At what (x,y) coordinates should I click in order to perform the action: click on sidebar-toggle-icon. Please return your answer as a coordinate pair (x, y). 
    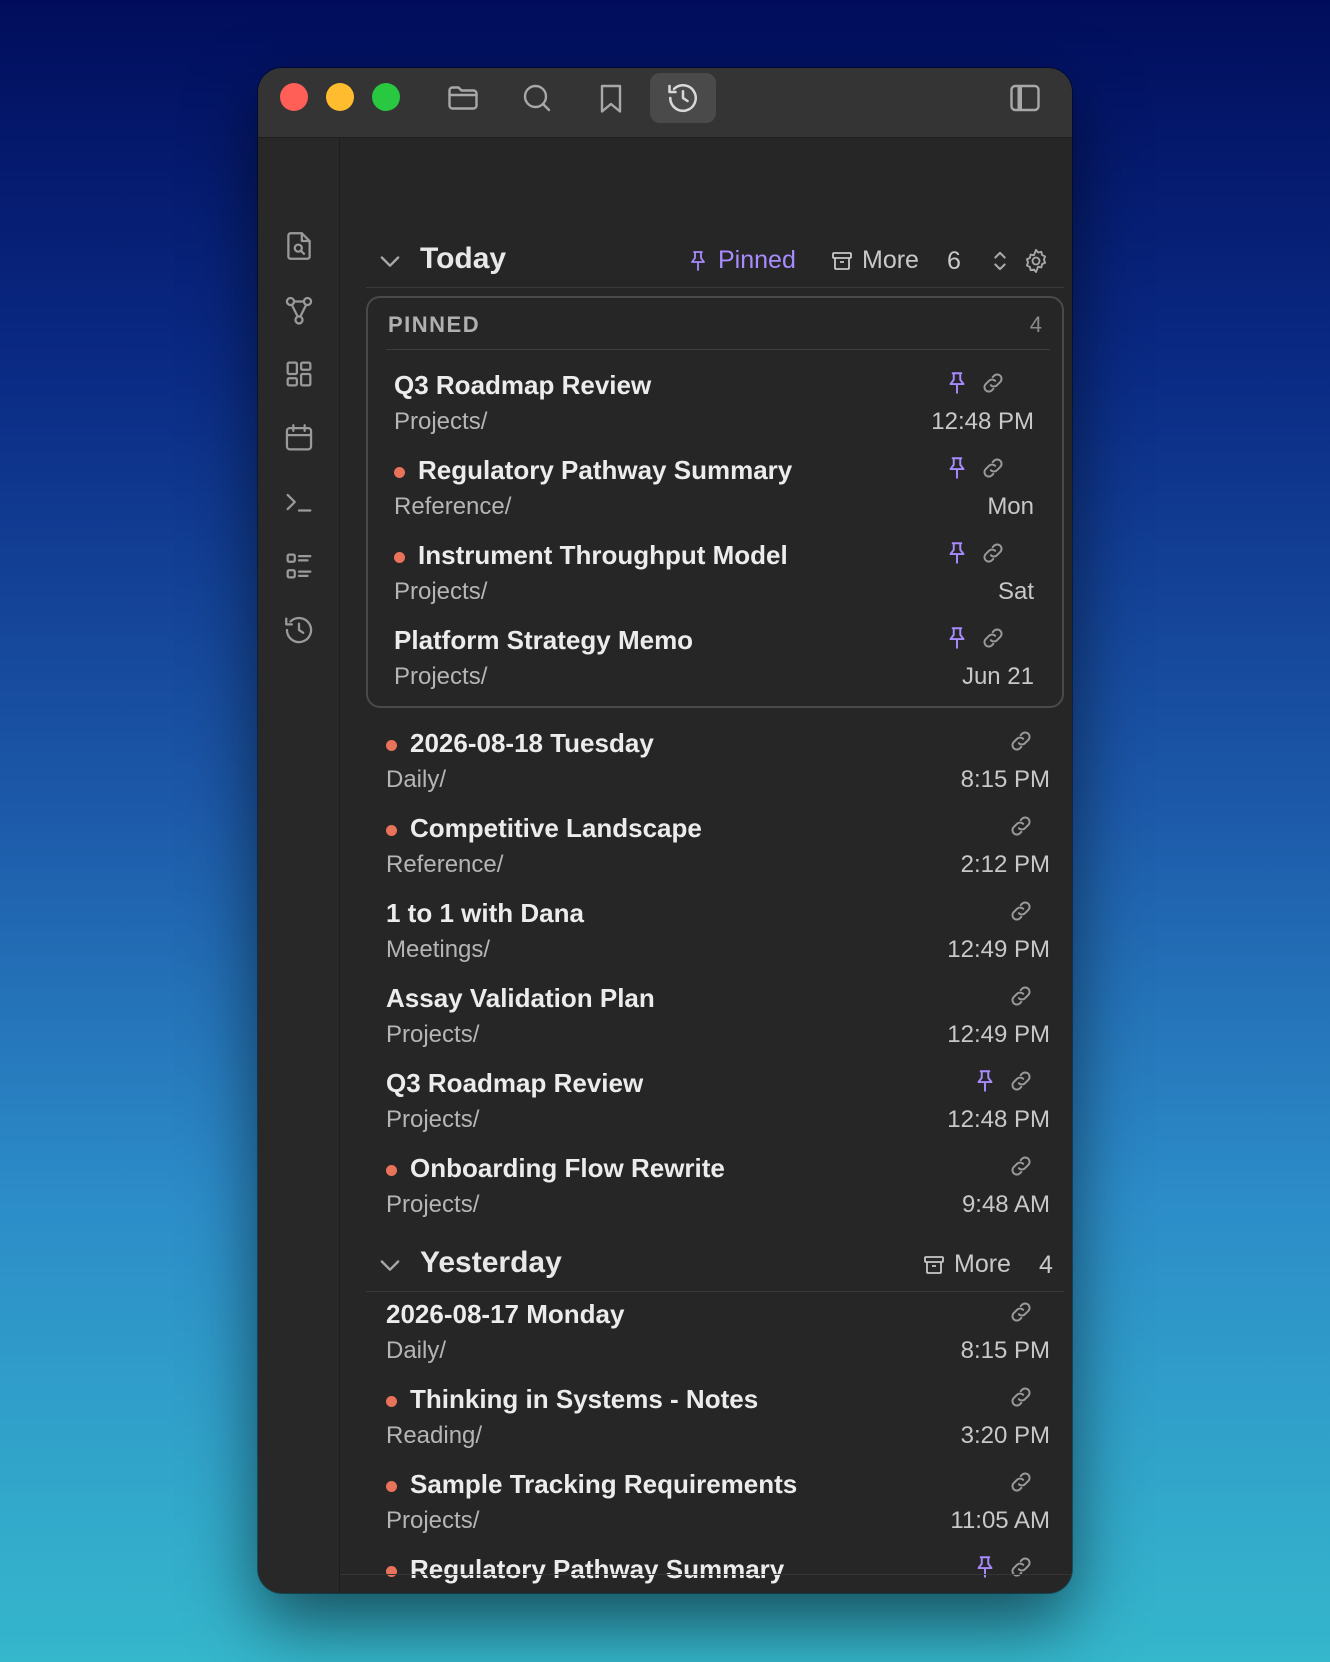
    Looking at the image, I should click on (1025, 98).